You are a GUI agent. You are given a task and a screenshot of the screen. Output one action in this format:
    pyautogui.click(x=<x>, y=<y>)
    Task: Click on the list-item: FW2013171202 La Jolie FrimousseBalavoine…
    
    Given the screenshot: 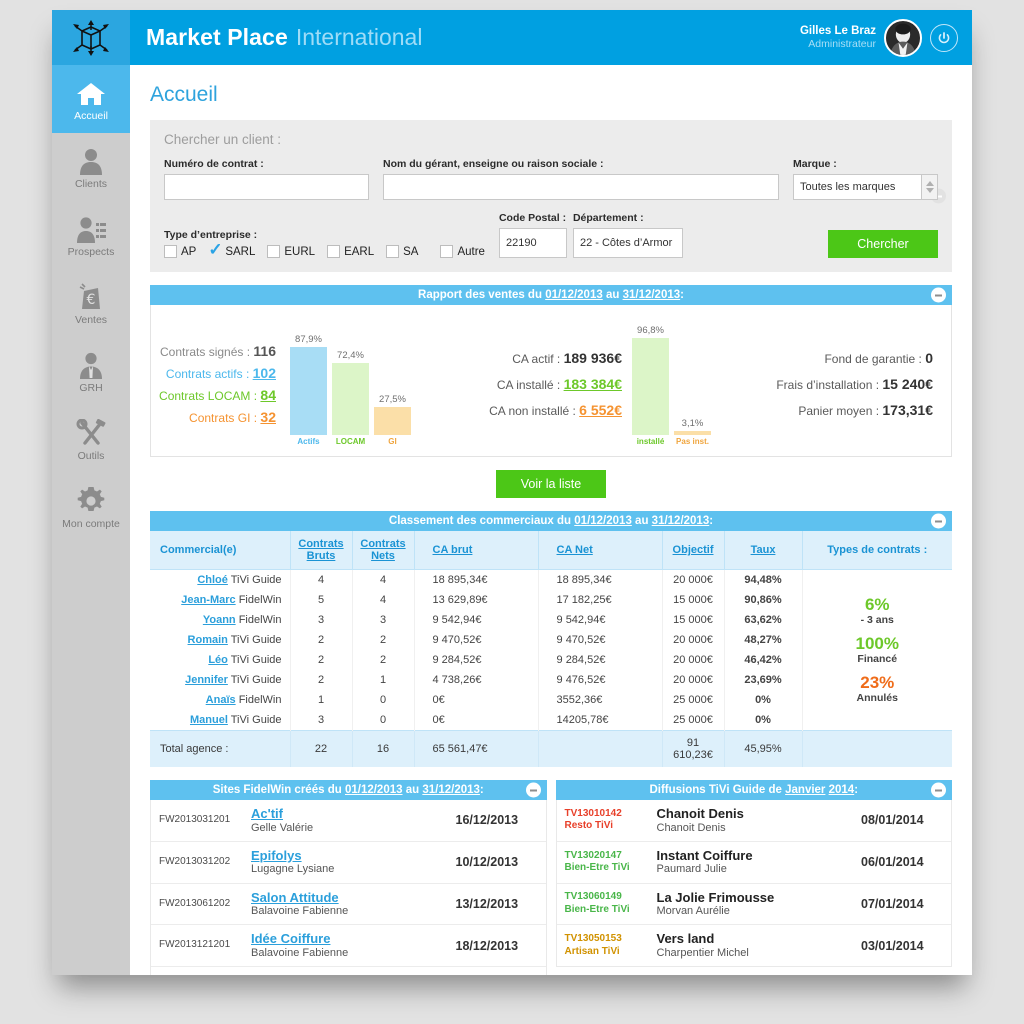 What is the action you would take?
    pyautogui.click(x=348, y=971)
    